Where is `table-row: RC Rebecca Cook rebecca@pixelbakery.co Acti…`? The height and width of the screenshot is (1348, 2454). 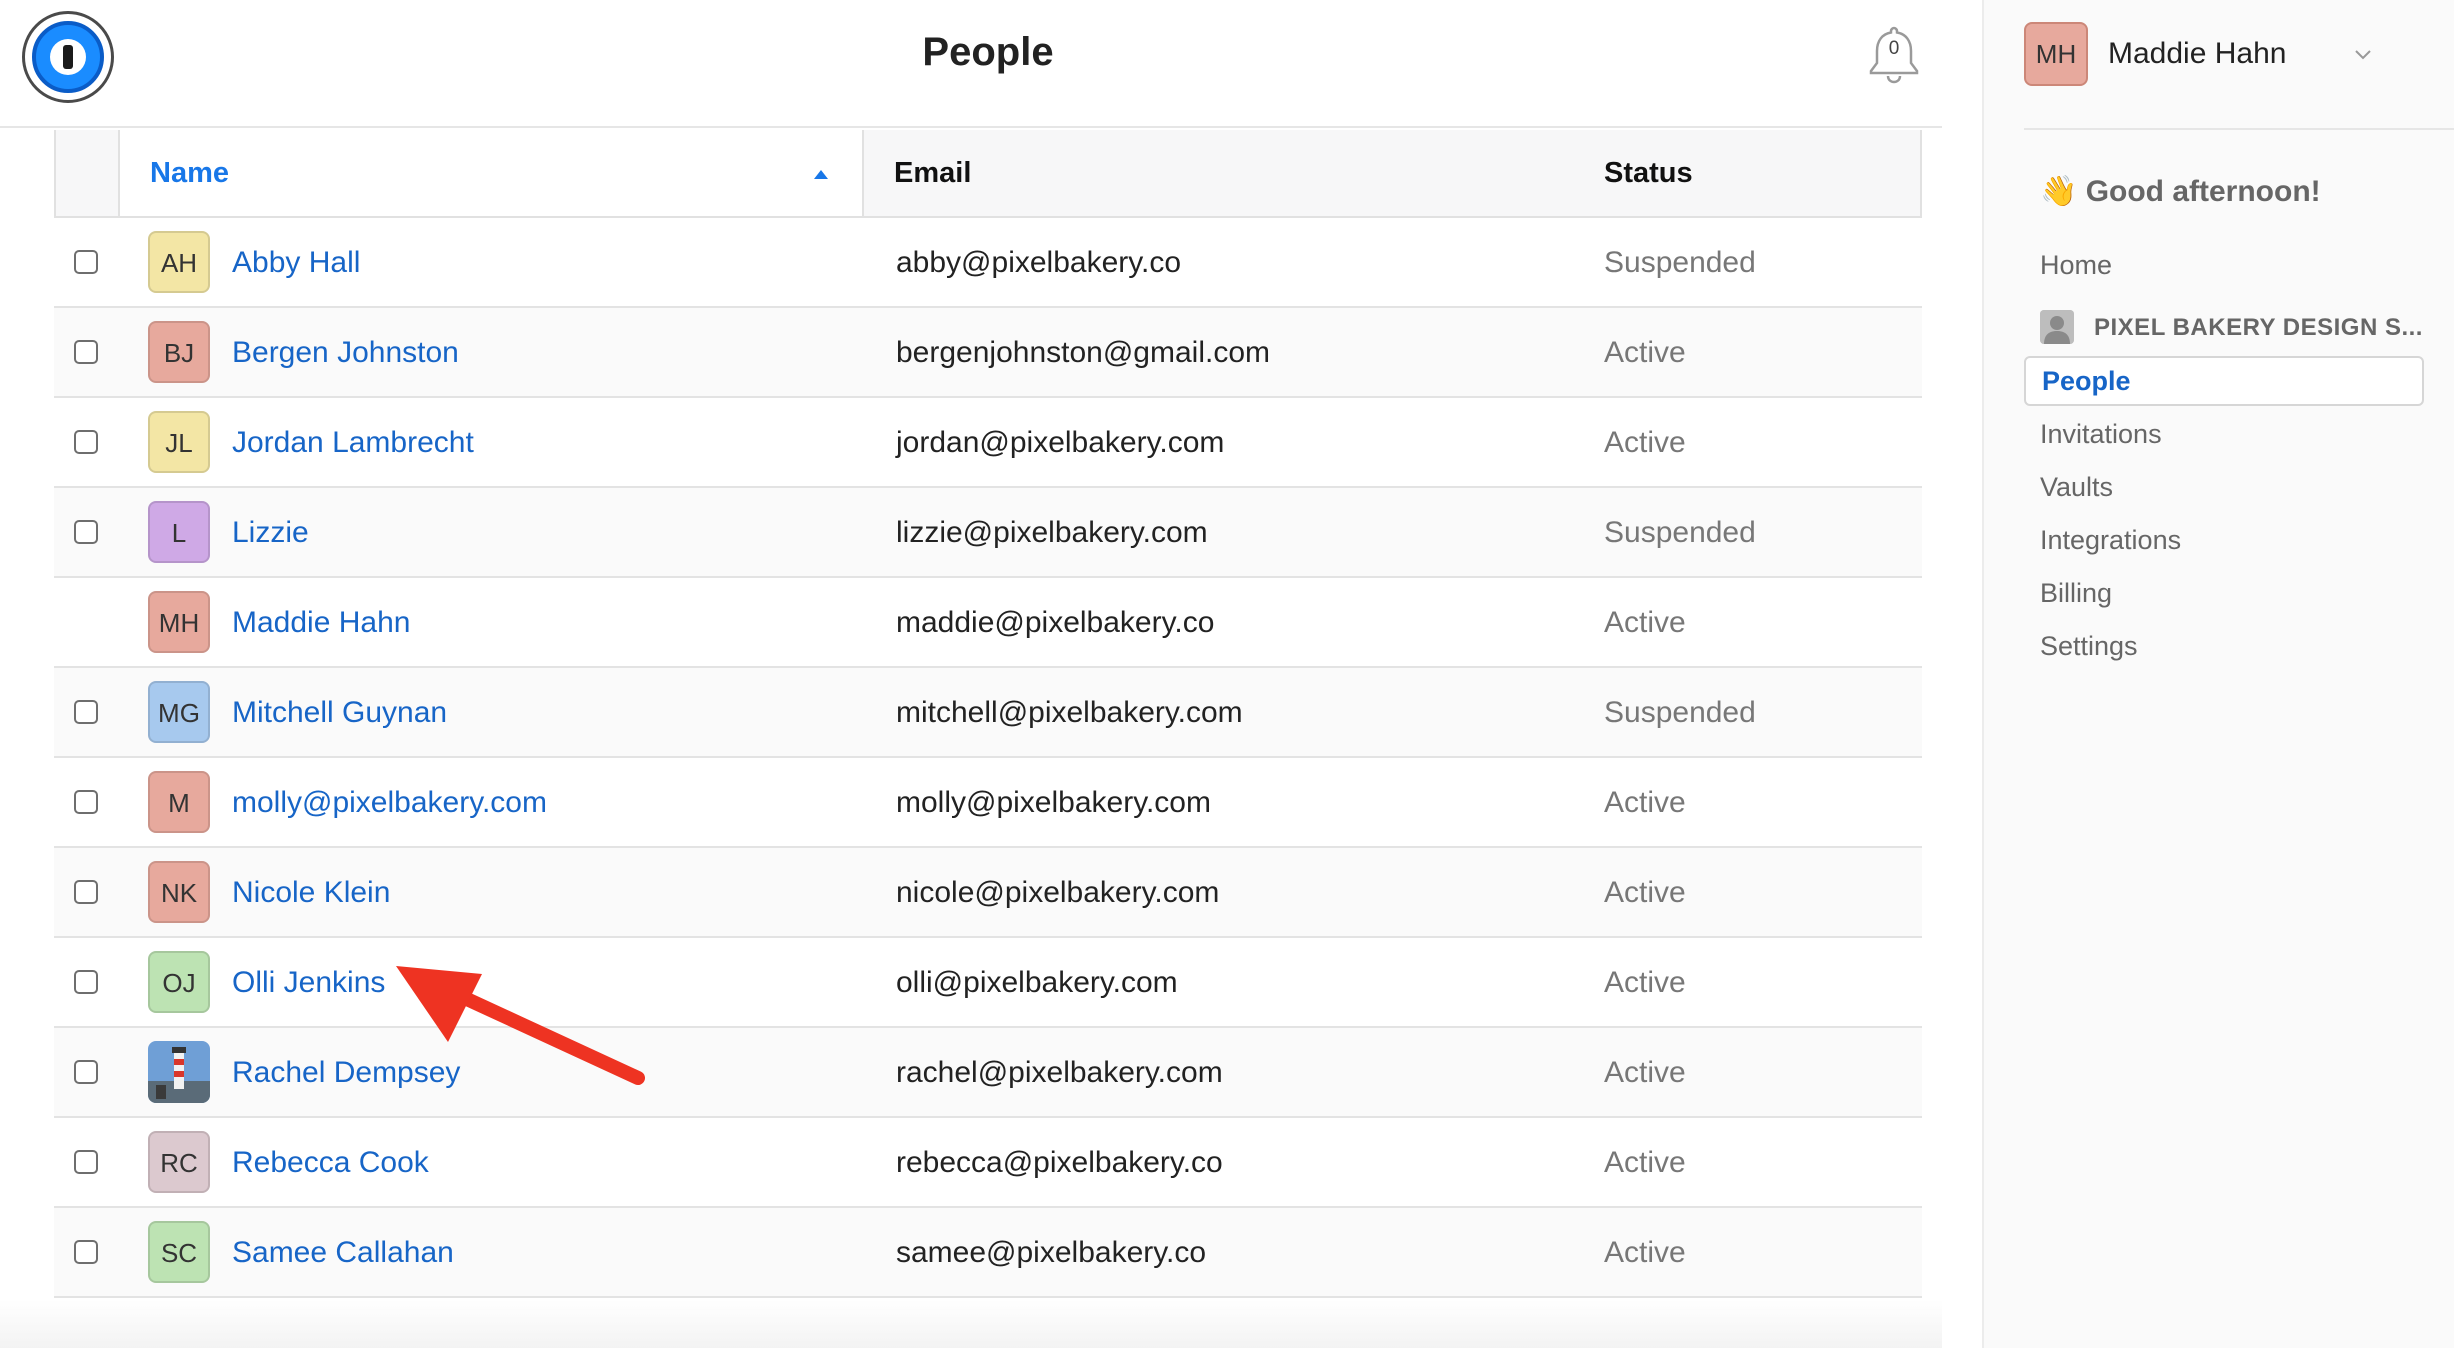 table-row: RC Rebecca Cook rebecca@pixelbakery.co Acti… is located at coordinates (988, 1163).